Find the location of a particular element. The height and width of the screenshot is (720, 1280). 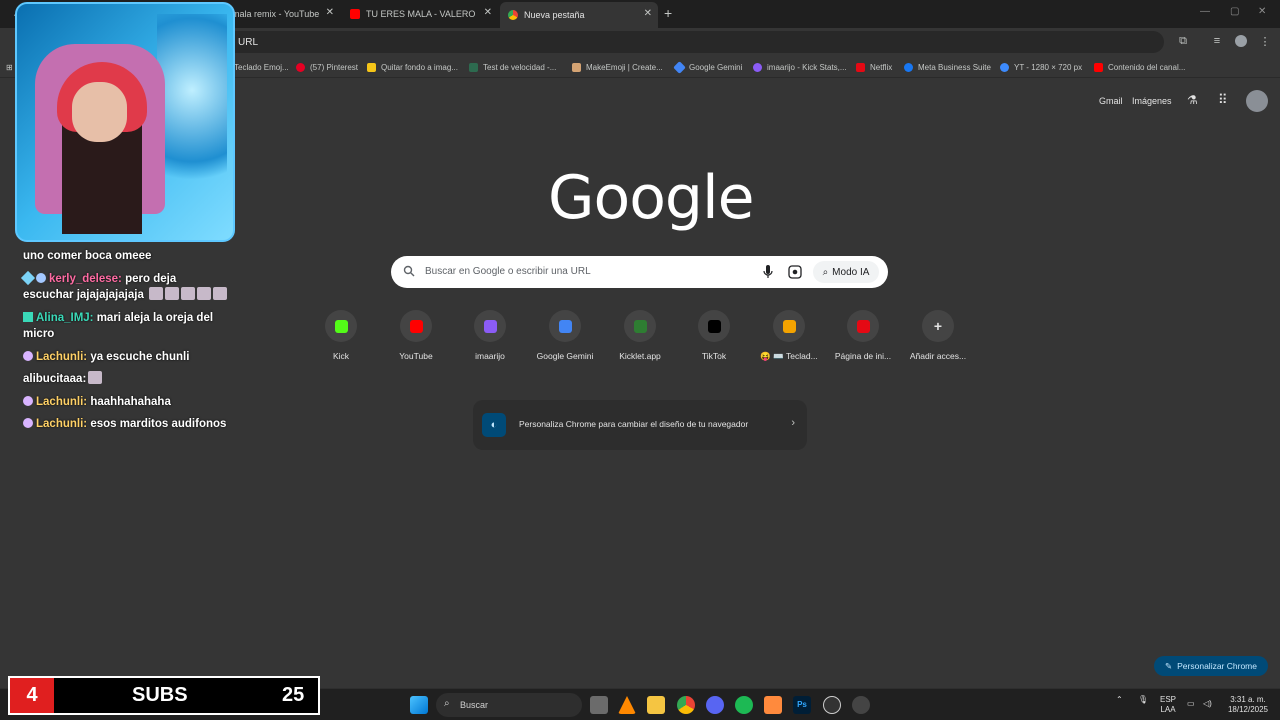

clock: 3:31 a. m. 18/12/2025 is located at coordinates (1248, 705).